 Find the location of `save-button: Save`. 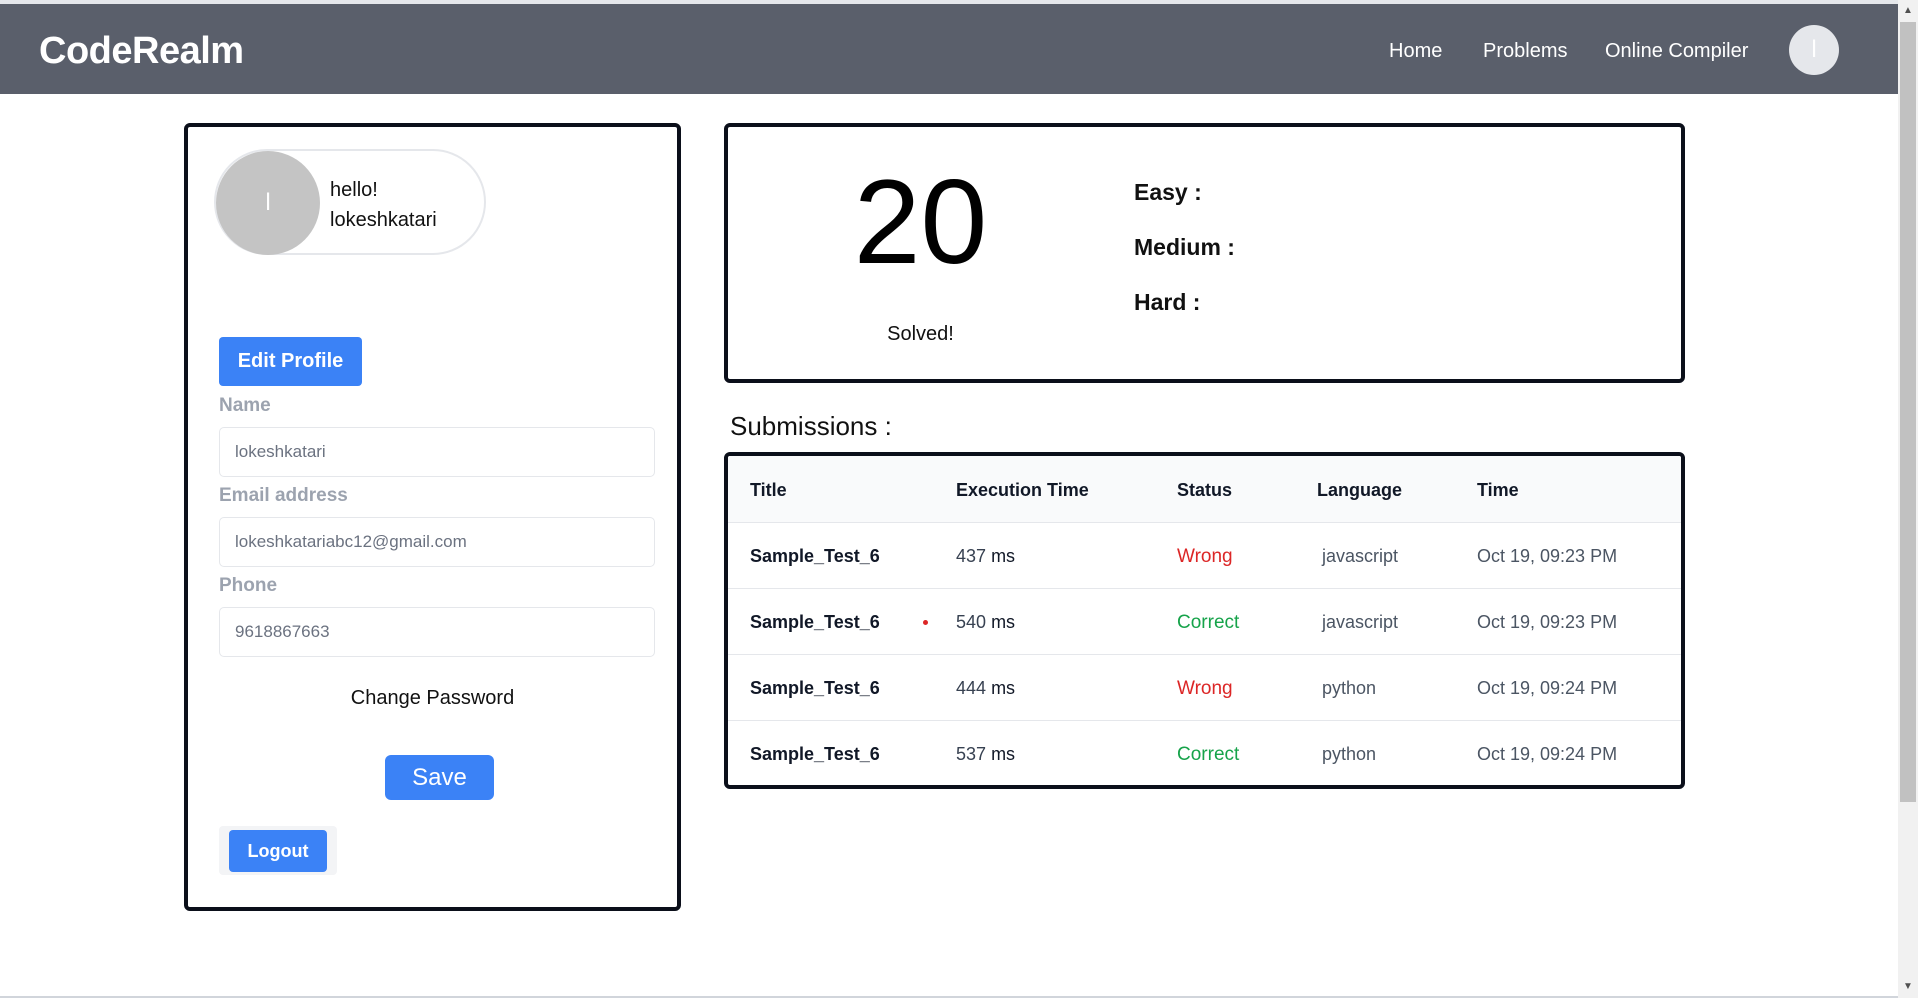

save-button: Save is located at coordinates (439, 777).